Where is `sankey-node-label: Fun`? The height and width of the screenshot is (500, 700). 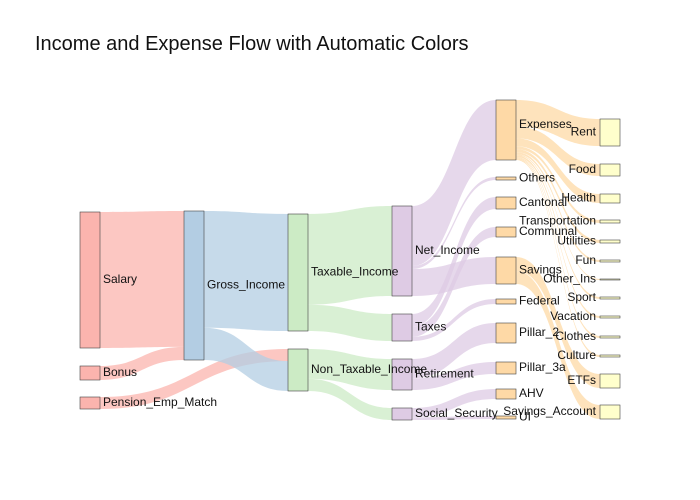
sankey-node-label: Fun is located at coordinates (585, 260).